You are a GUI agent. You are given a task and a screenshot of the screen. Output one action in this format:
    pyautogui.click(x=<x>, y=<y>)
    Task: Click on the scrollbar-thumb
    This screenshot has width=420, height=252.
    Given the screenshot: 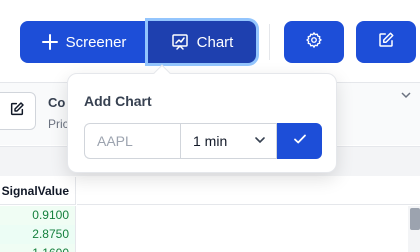 What is the action you would take?
    pyautogui.click(x=415, y=219)
    